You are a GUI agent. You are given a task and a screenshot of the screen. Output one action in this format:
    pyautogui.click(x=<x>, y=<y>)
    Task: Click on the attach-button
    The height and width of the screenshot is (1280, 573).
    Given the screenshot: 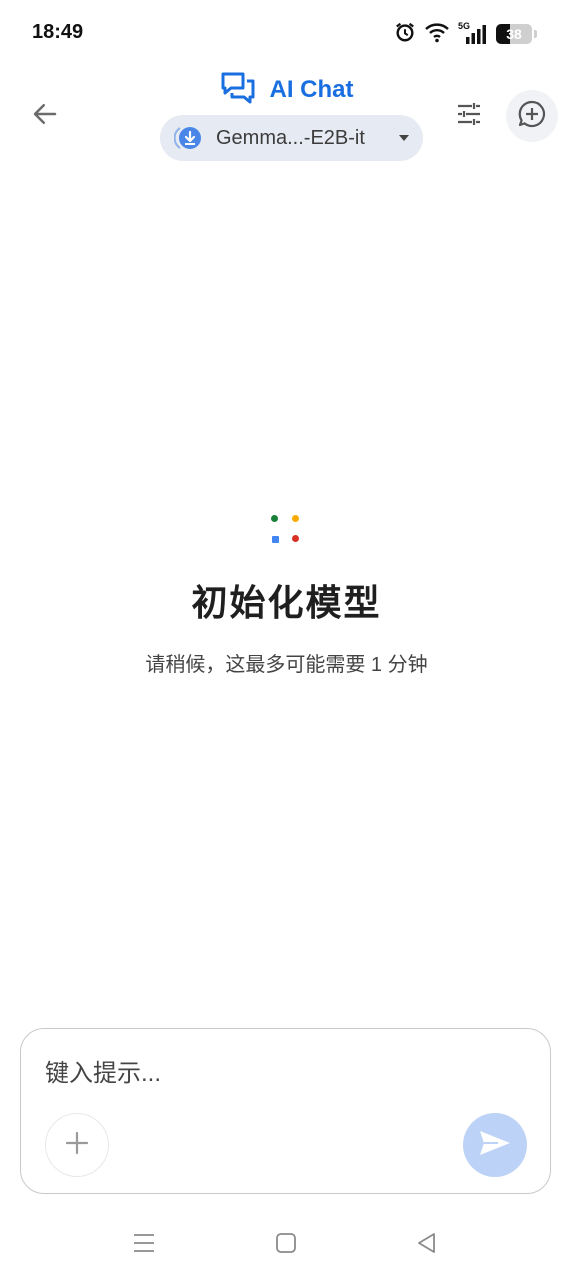 What is the action you would take?
    pyautogui.click(x=77, y=1145)
    